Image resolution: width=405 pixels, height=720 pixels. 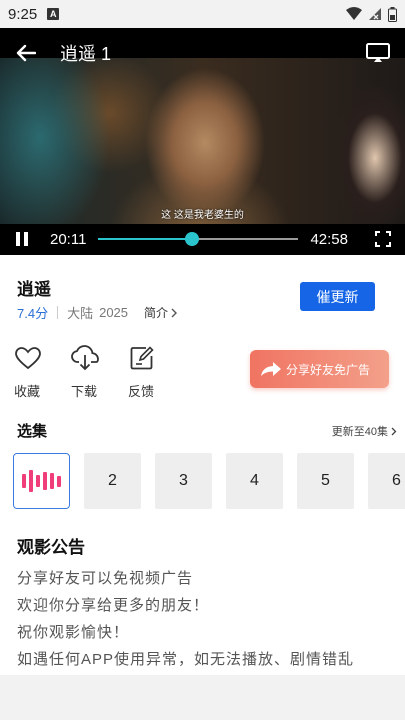 What do you see at coordinates (375, 14) in the screenshot?
I see `signal-icon` at bounding box center [375, 14].